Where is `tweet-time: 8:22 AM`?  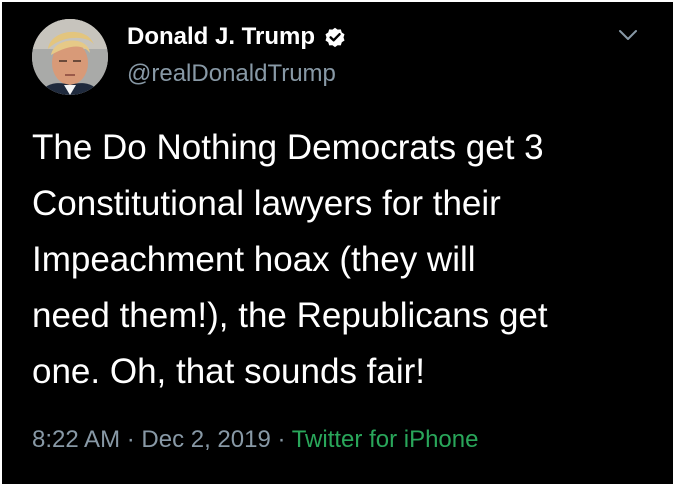
tweet-time: 8:22 AM is located at coordinates (76, 439).